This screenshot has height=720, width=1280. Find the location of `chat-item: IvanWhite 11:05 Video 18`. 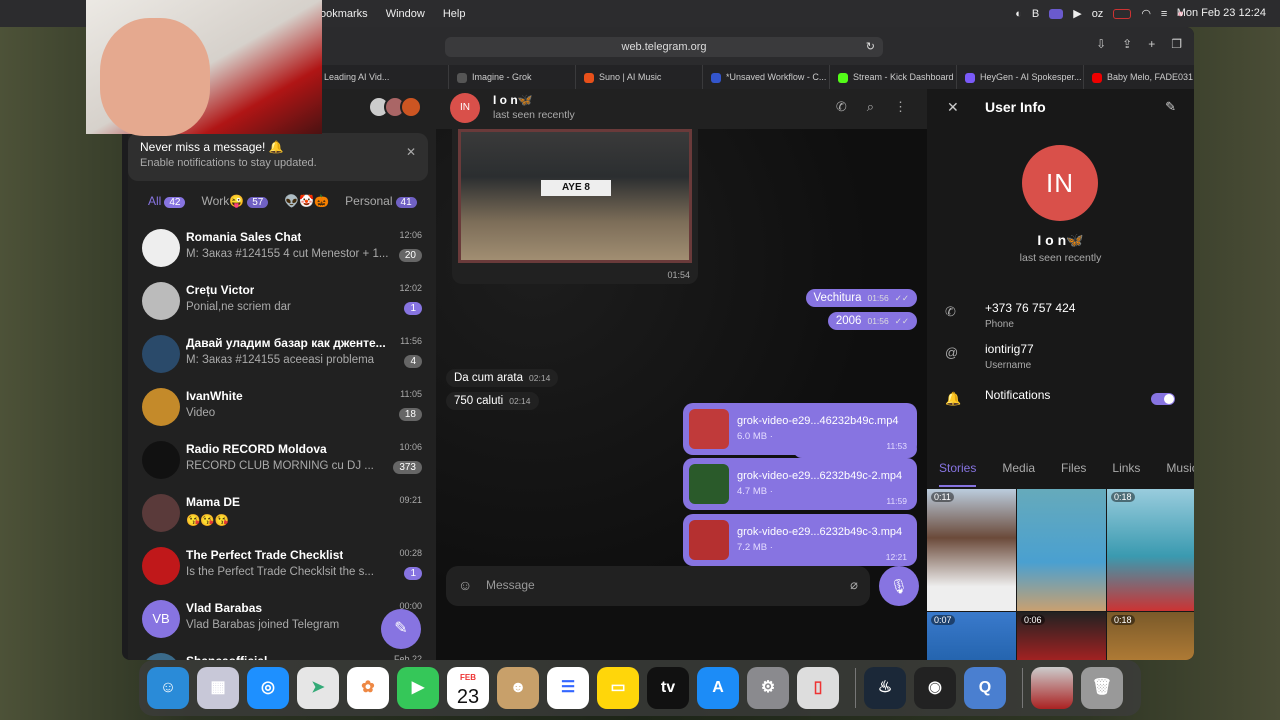

chat-item: IvanWhite 11:05 Video 18 is located at coordinates (282, 406).